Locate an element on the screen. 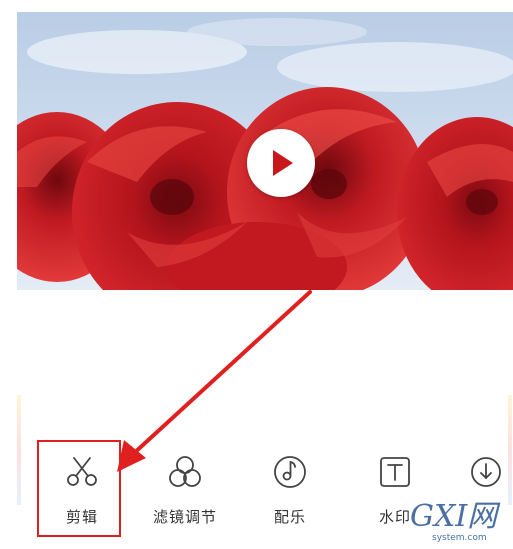 This screenshot has height=549, width=513. play-icon is located at coordinates (283, 163).